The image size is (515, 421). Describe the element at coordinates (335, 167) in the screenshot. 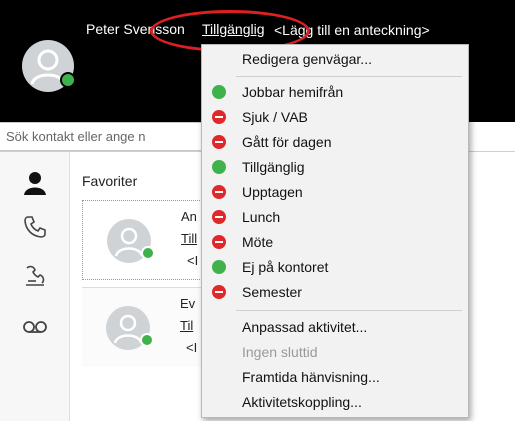

I see `menu-item-status: Tillgänglig` at that location.